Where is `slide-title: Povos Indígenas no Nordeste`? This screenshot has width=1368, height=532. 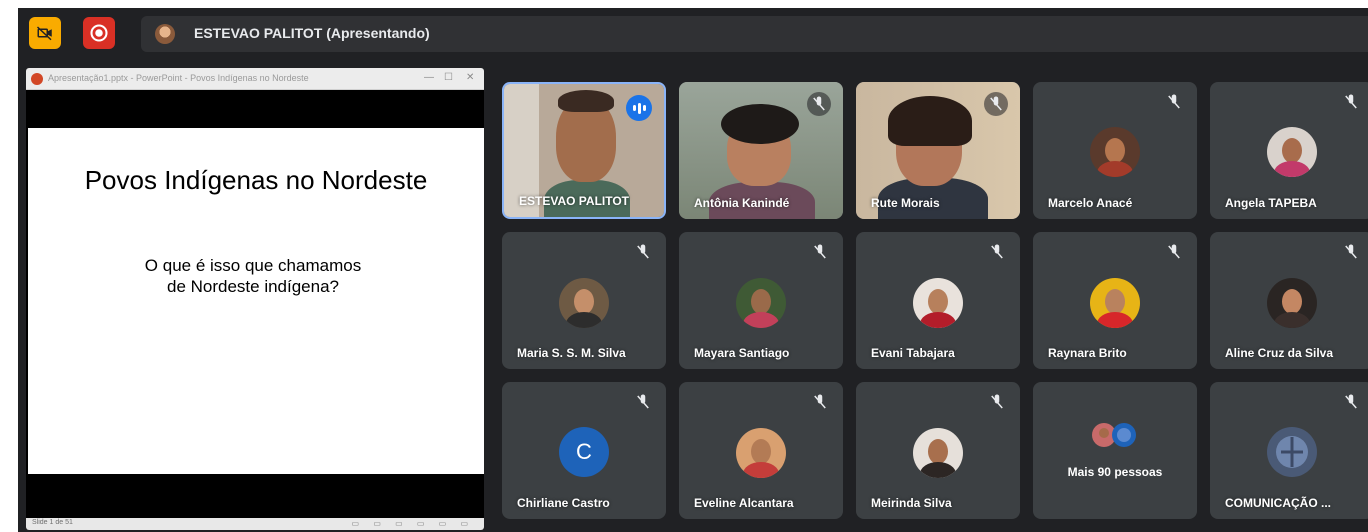 slide-title: Povos Indígenas no Nordeste is located at coordinates (256, 180).